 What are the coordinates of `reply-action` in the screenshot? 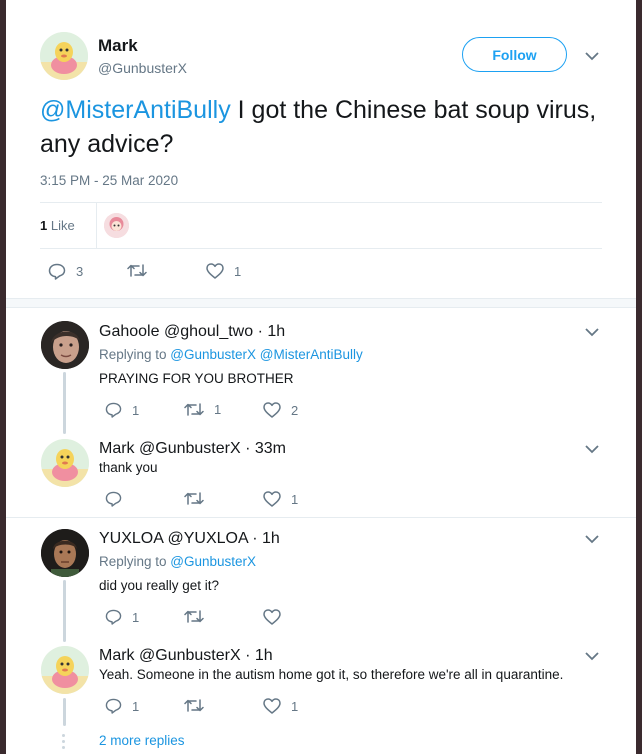 It's located at (118, 499).